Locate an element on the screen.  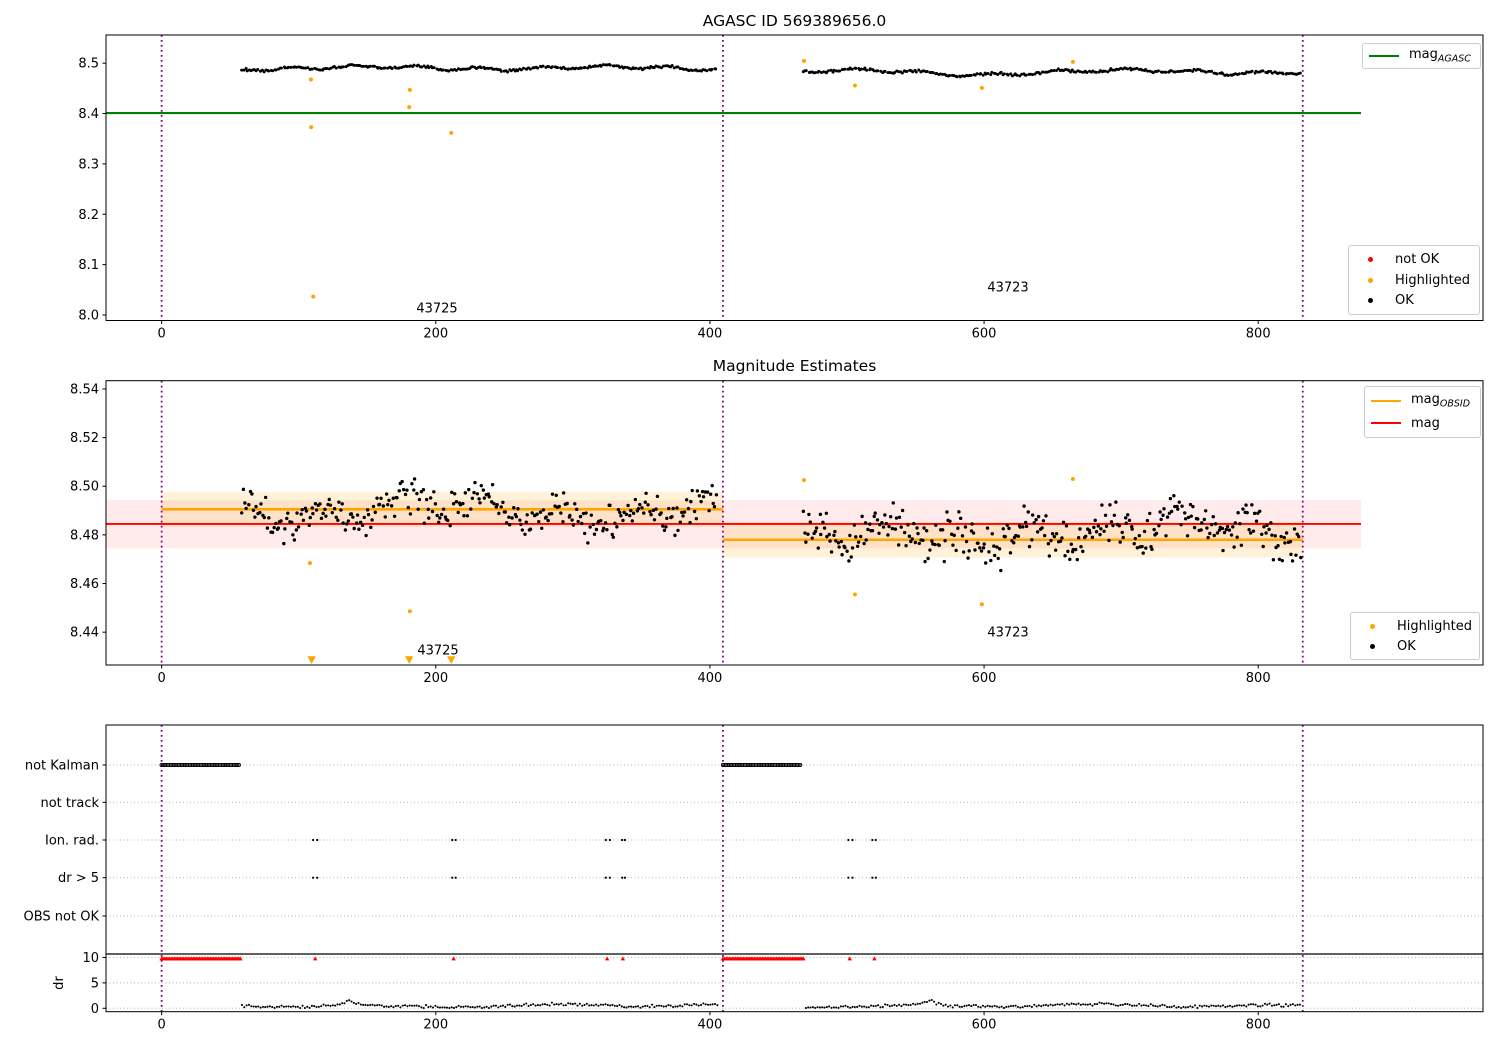
legend-label: magAGASC is located at coordinates (1440, 56).